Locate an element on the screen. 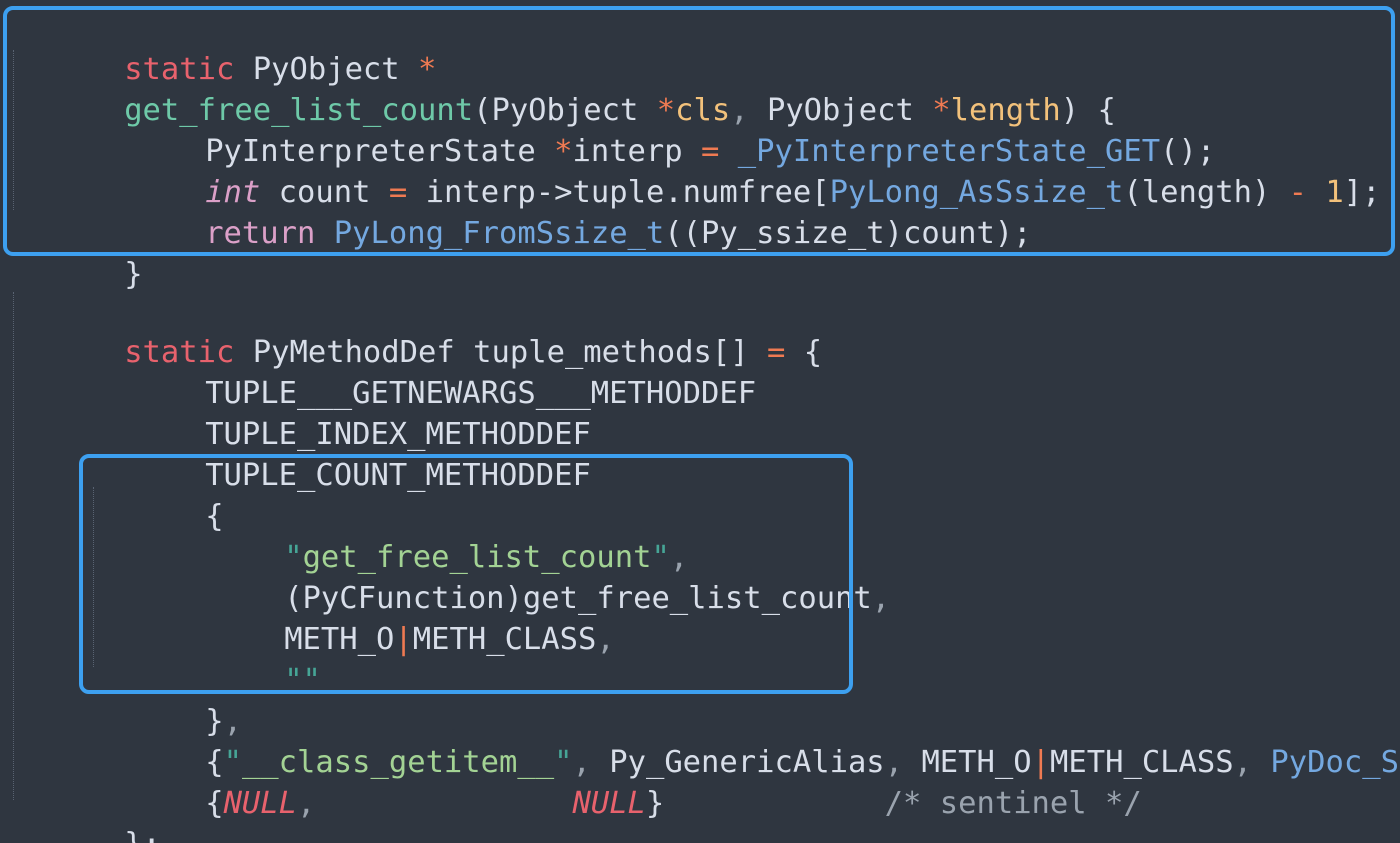 This screenshot has width=1400, height=843. code-line-9: TUPLE___GETNEWARGS___METHODDEF is located at coordinates (425, 372).